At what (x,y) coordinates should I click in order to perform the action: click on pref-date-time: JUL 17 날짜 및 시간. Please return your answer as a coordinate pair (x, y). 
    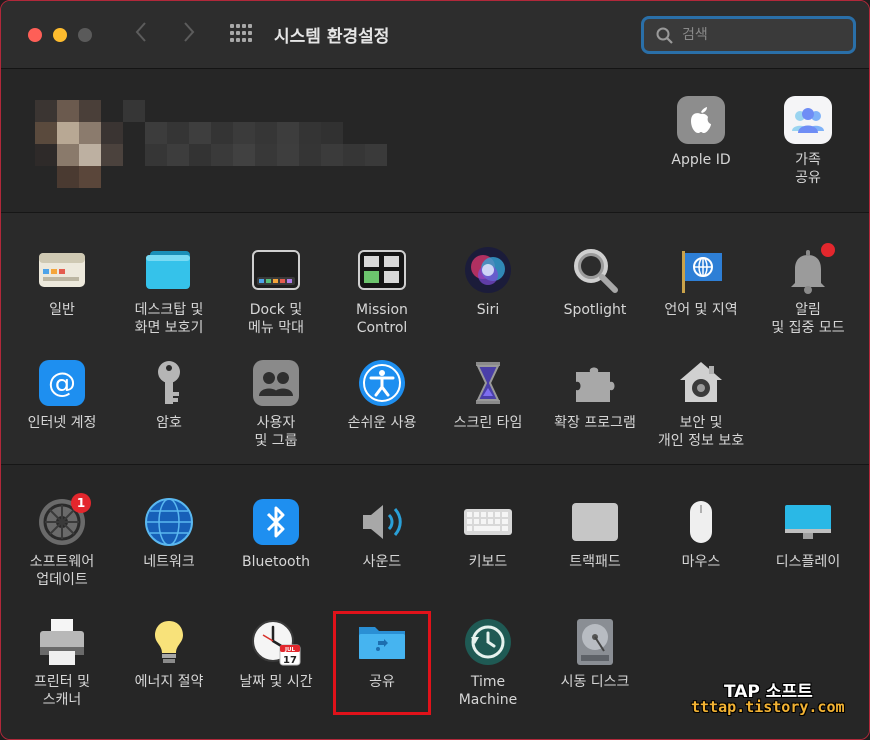
    Looking at the image, I should click on (276, 654).